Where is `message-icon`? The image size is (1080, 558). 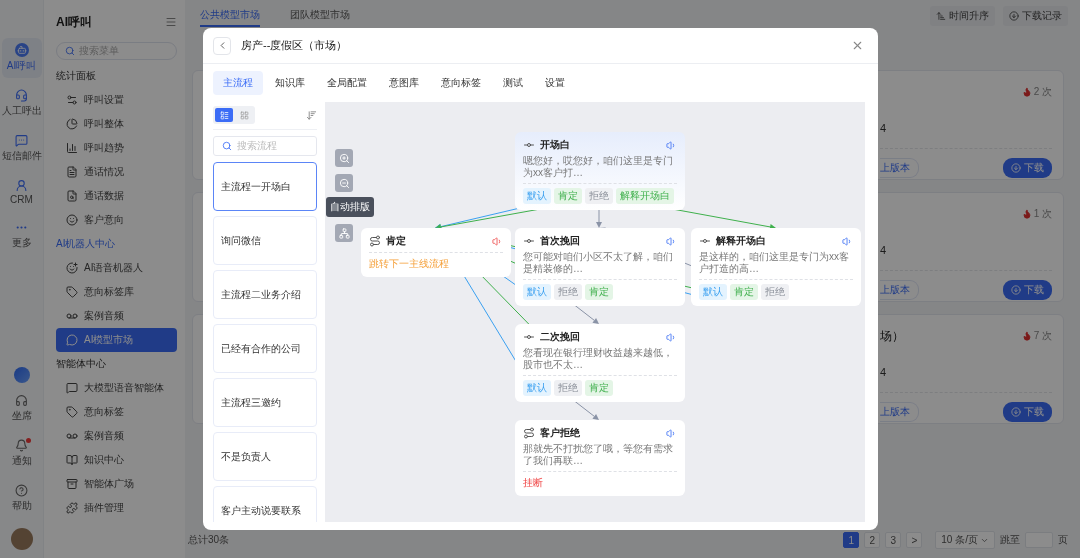
message-icon is located at coordinates (21, 140).